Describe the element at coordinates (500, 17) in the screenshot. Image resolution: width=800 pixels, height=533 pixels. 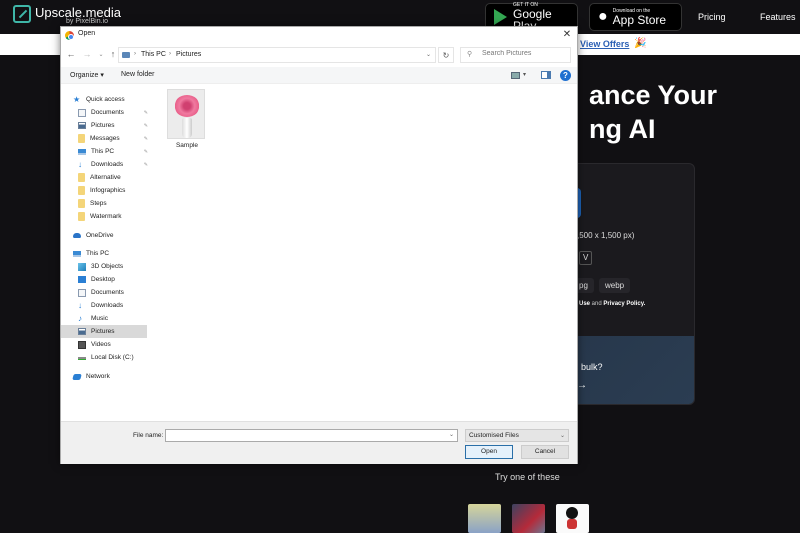
I see `google-play-icon` at that location.